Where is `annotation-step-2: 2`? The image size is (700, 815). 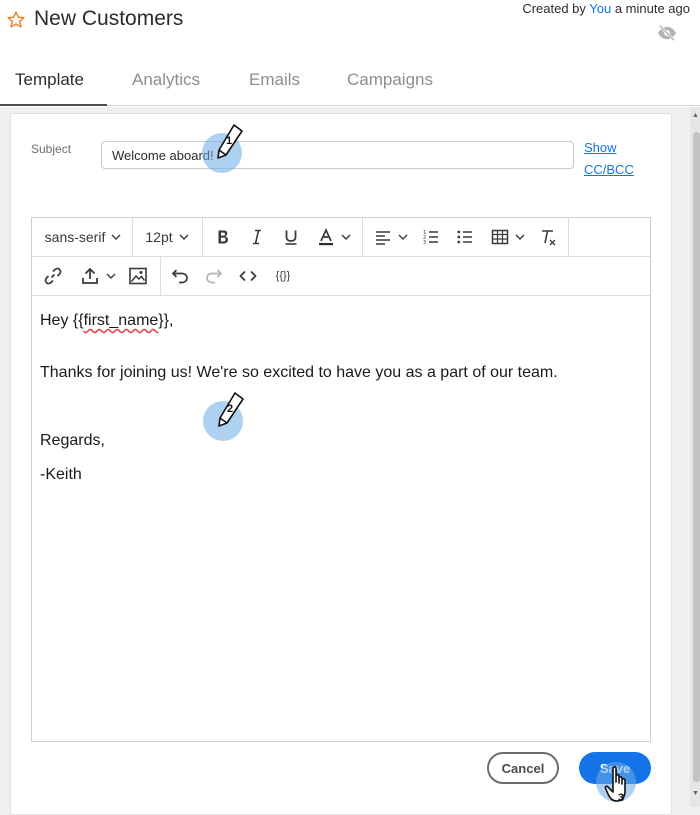
annotation-step-2: 2 is located at coordinates (230, 409).